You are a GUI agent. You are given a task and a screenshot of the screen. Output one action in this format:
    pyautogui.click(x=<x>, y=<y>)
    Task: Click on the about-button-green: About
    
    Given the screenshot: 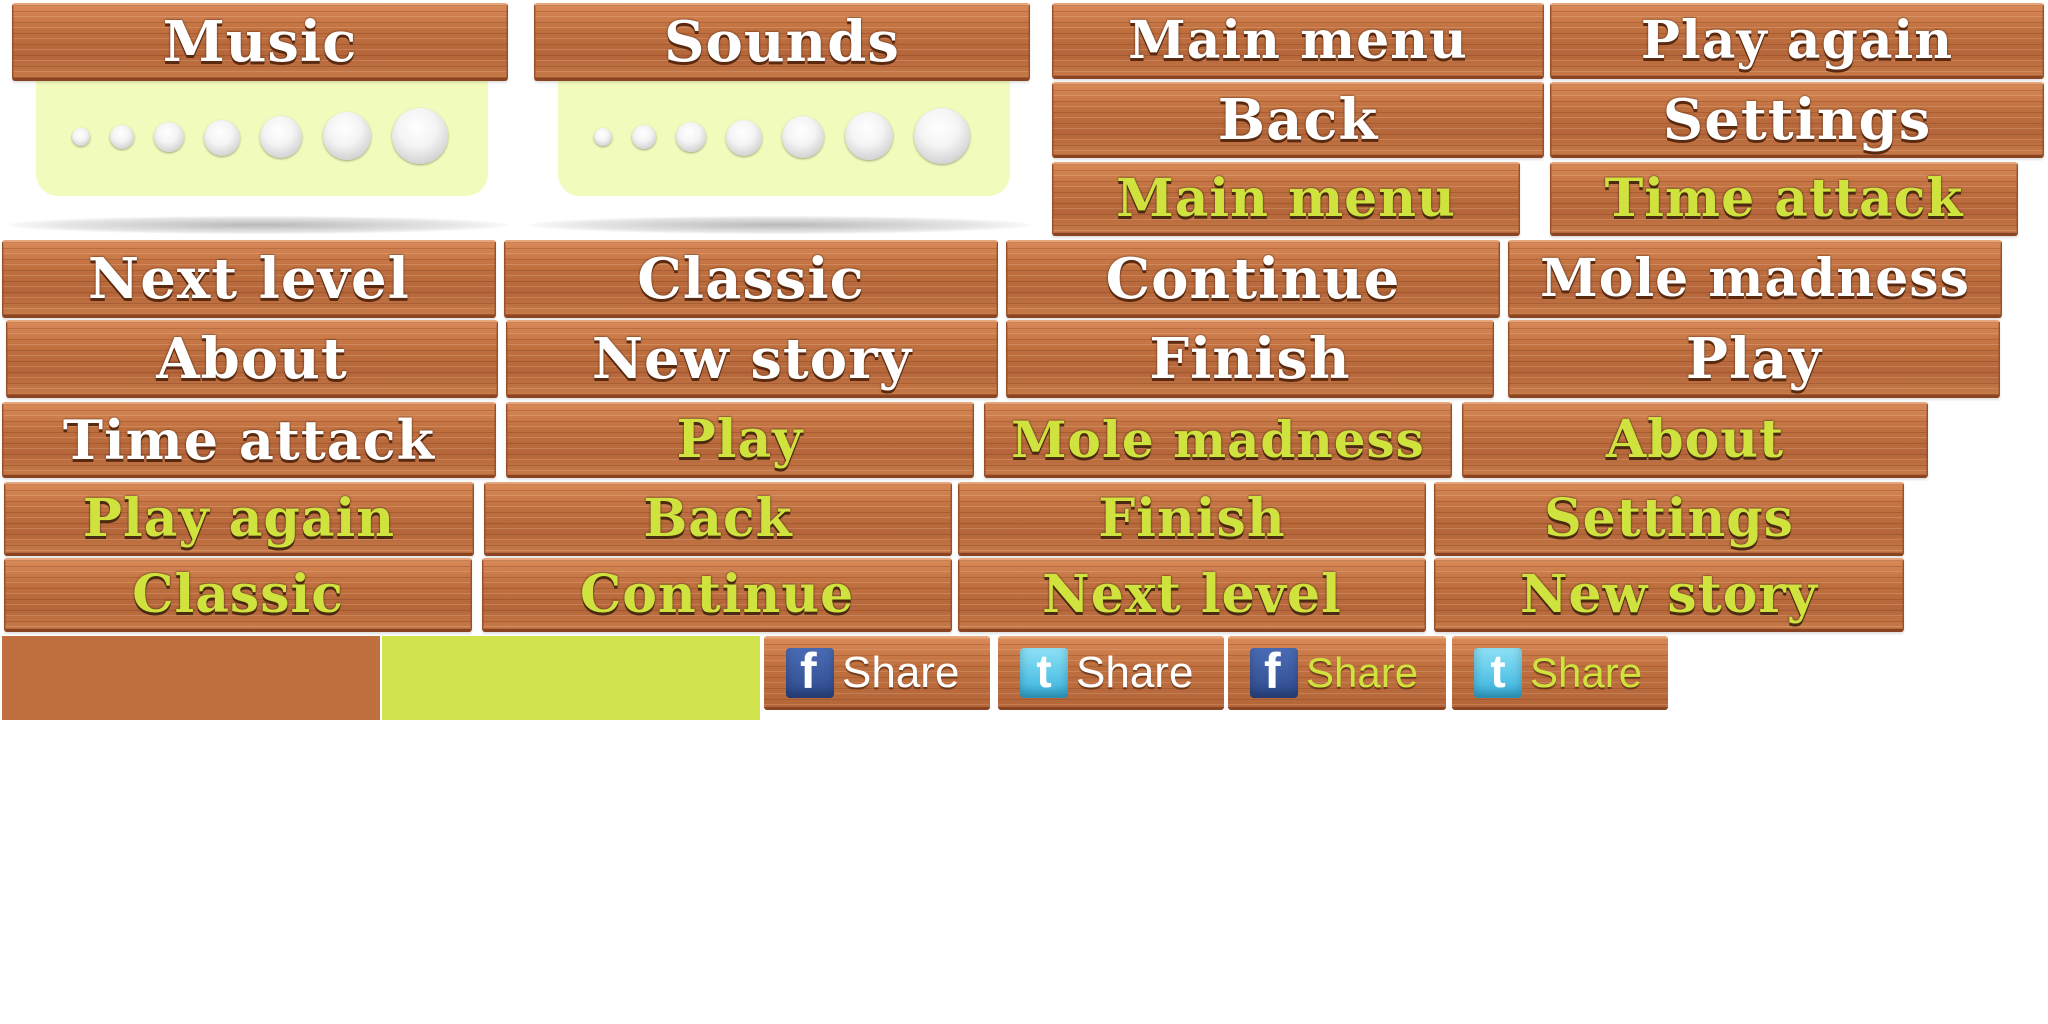 What is the action you would take?
    pyautogui.click(x=1695, y=440)
    